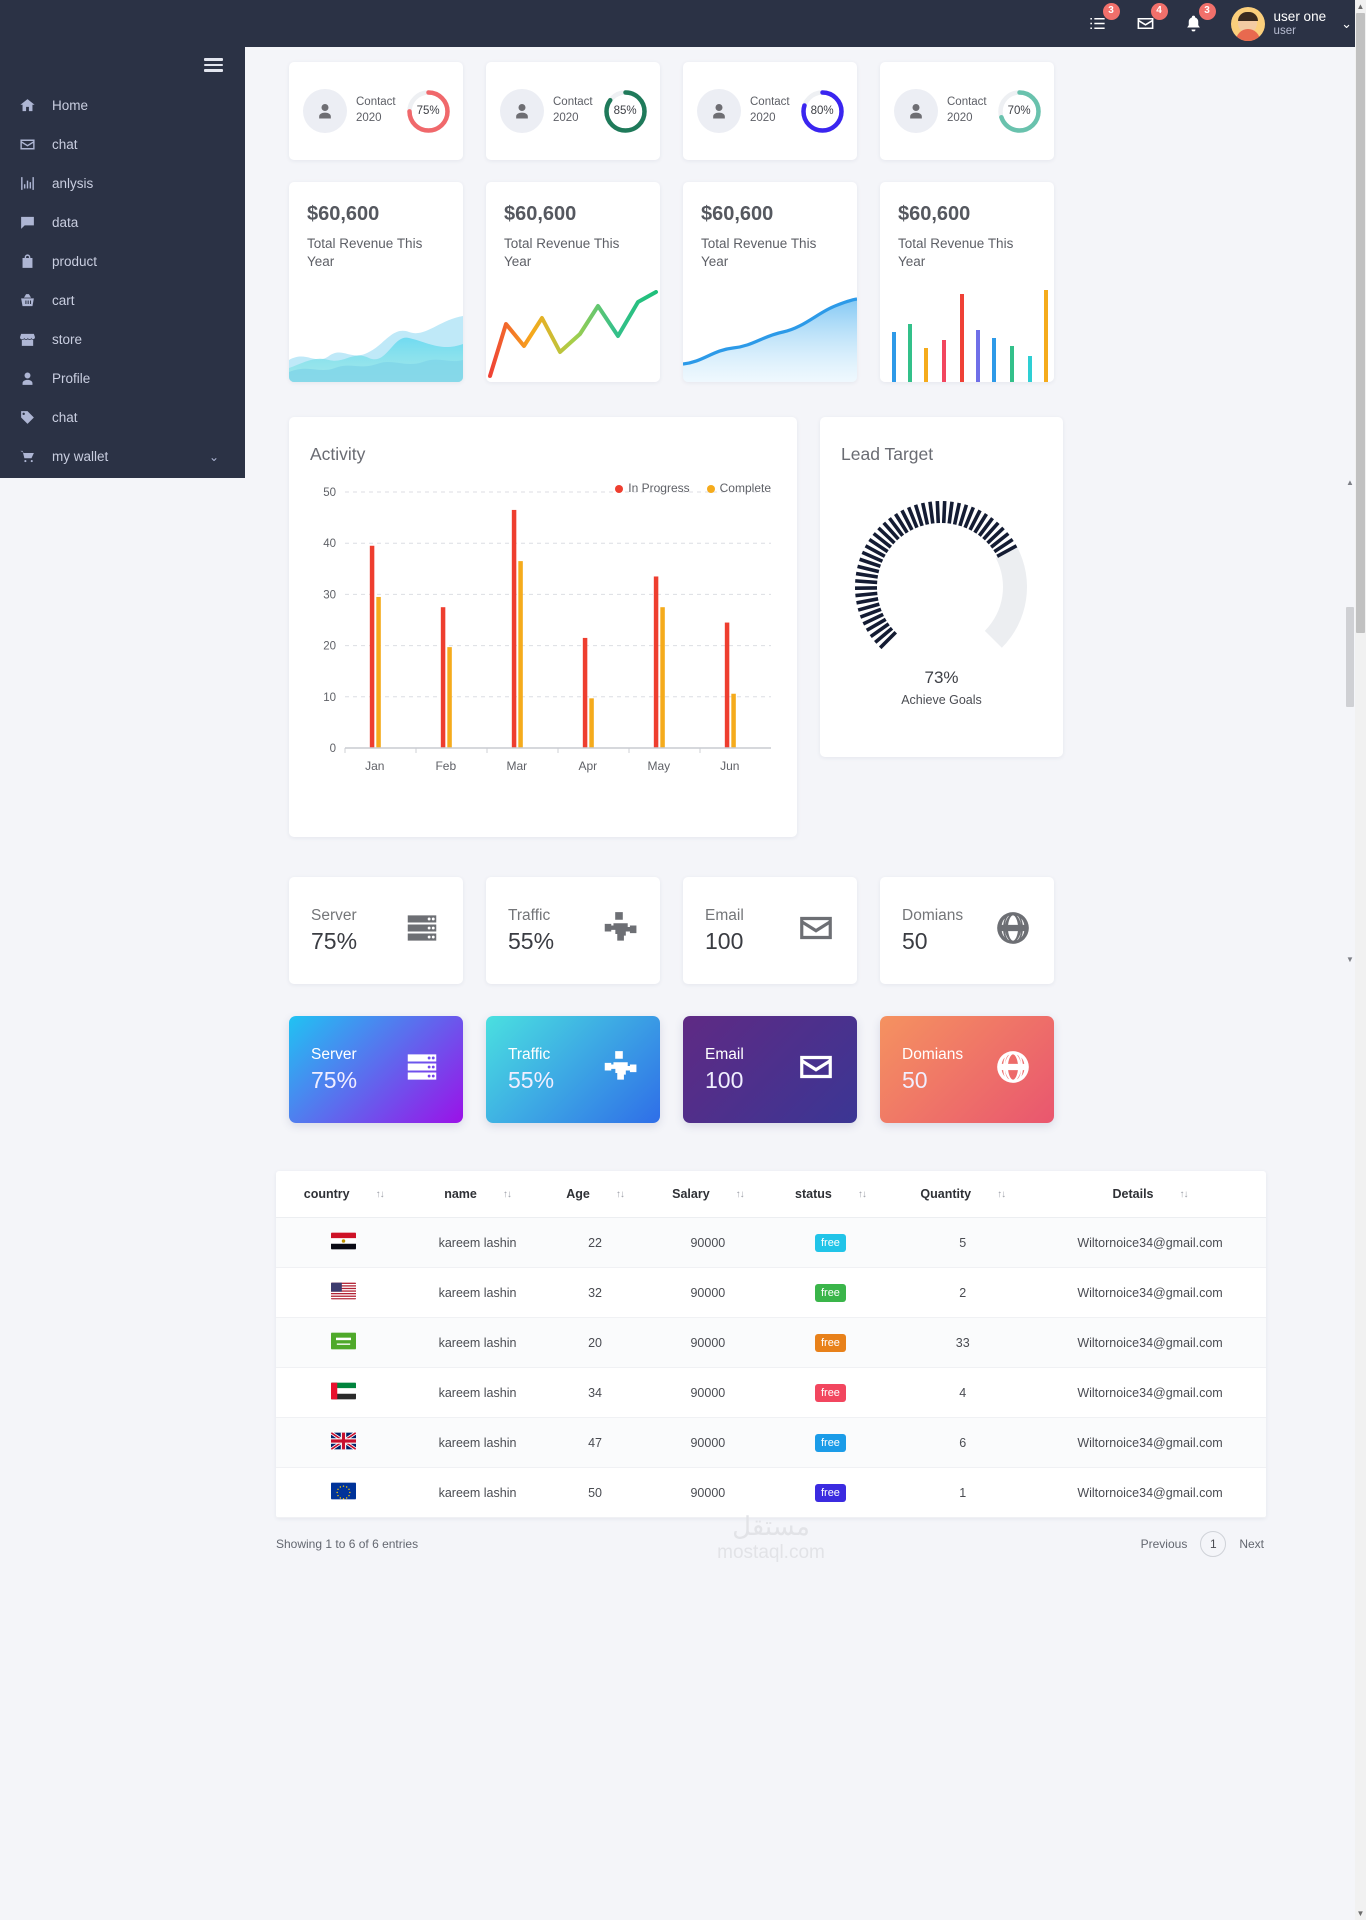 This screenshot has width=1366, height=1920. Describe the element at coordinates (967, 1069) in the screenshot. I see `gradient-card-domians: Domians 50` at that location.